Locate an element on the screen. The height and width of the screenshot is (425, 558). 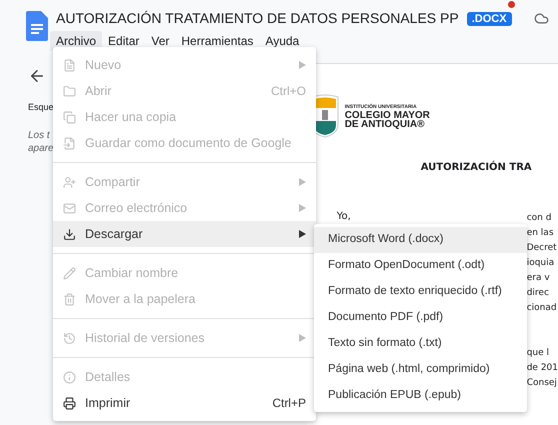
document-heading: AUTORIZACIÓN TRA is located at coordinates (476, 167).